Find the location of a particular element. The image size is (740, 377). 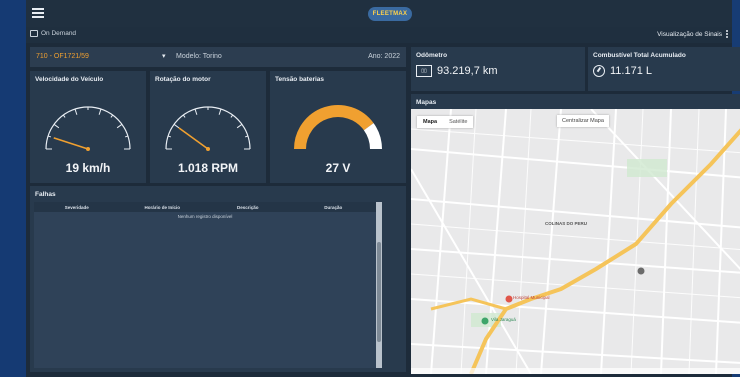

gauge-title: Tensão baterias is located at coordinates (300, 79).